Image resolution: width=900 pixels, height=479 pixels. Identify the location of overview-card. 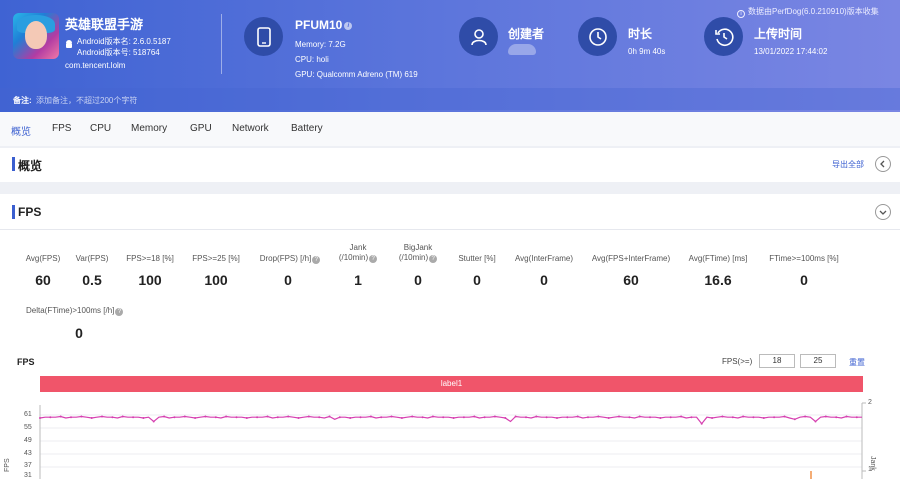
(450, 165).